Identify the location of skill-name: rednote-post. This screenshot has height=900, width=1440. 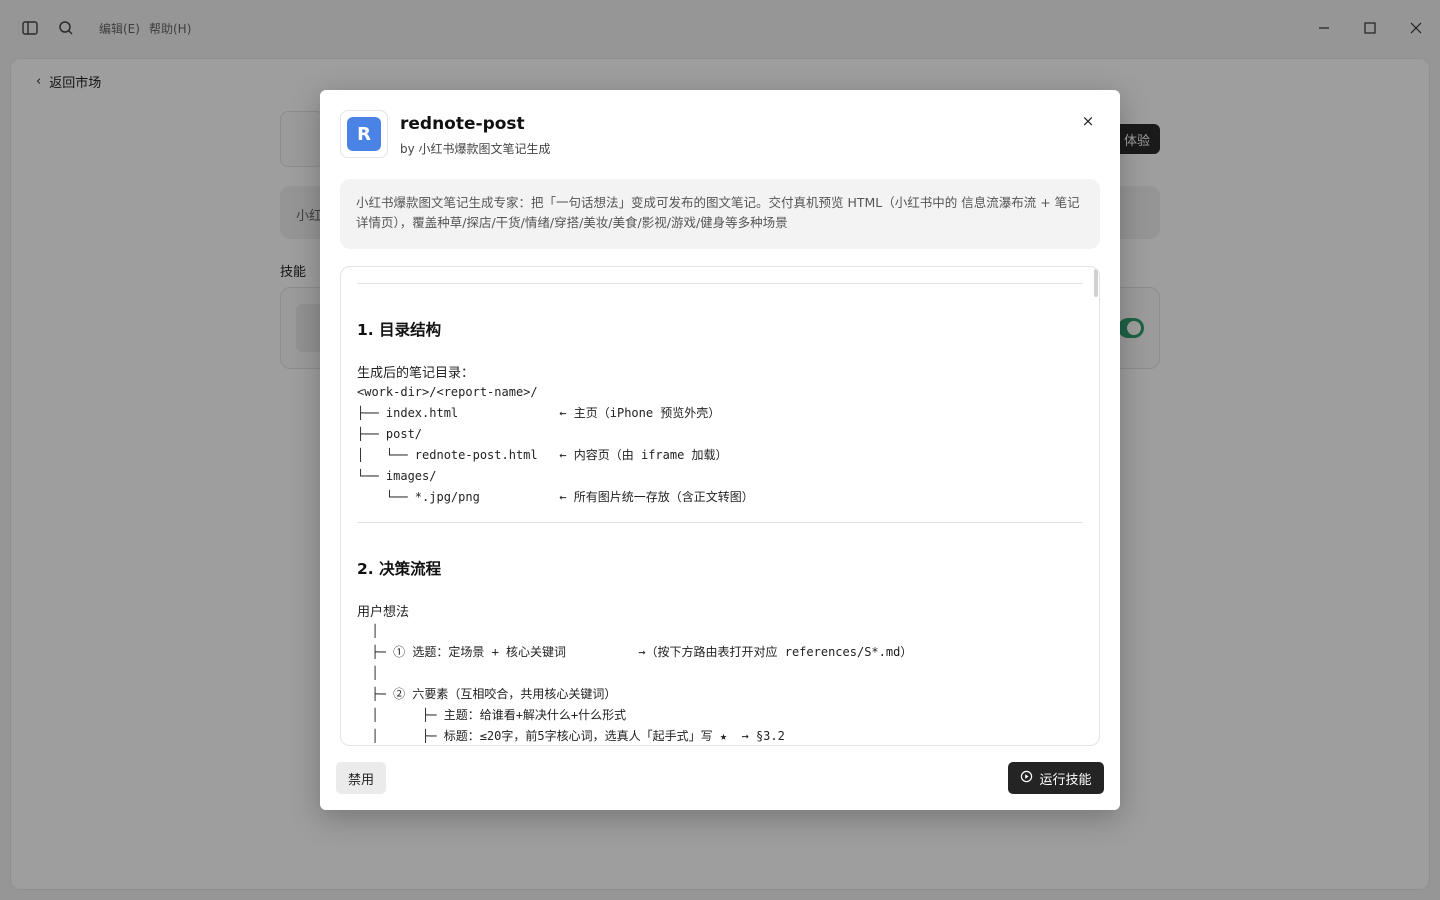
(462, 124).